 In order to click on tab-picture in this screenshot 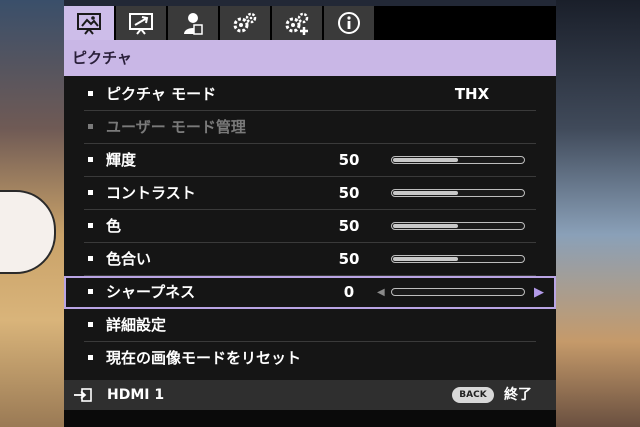, I will do `click(90, 23)`.